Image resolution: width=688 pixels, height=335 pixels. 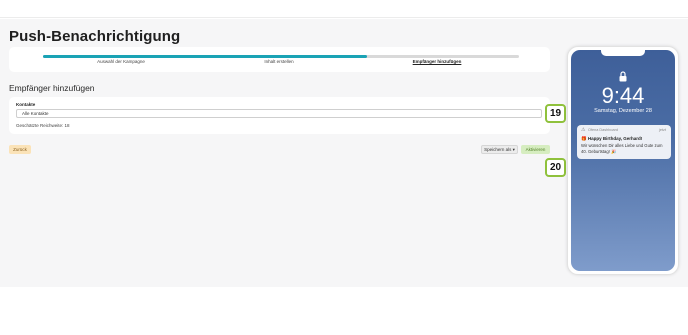 What do you see at coordinates (612, 138) in the screenshot?
I see `notification-title: 🎁 Happy Birthday, Gerhard!` at bounding box center [612, 138].